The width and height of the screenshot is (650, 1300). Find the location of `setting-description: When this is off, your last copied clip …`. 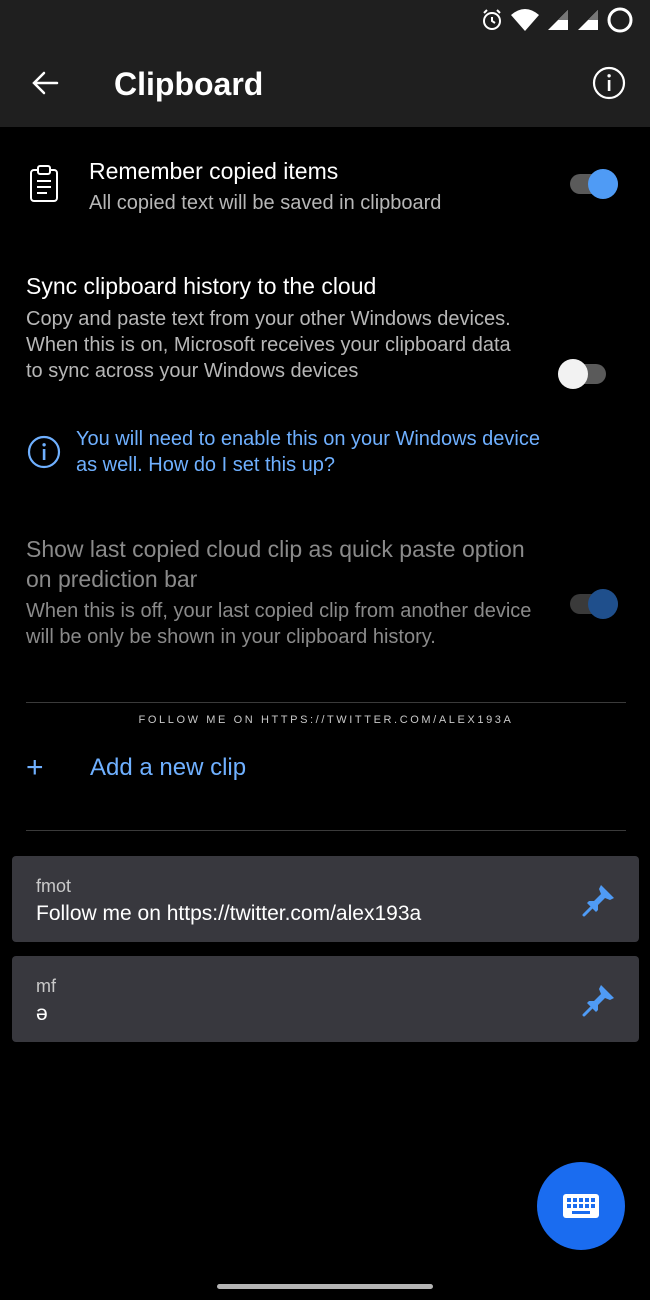

setting-description: When this is off, your last copied clip … is located at coordinates (279, 624).